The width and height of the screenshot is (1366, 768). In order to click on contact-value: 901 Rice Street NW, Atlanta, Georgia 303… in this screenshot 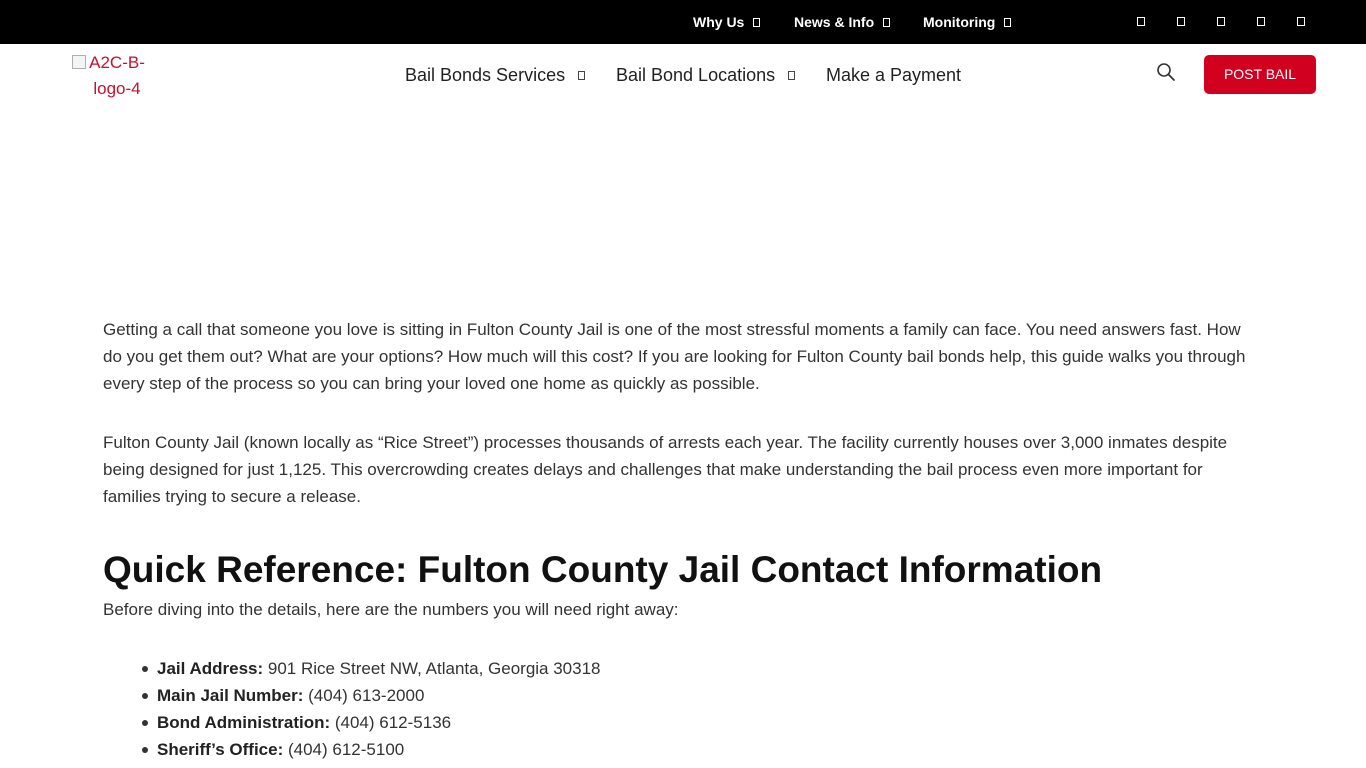, I will do `click(432, 668)`.